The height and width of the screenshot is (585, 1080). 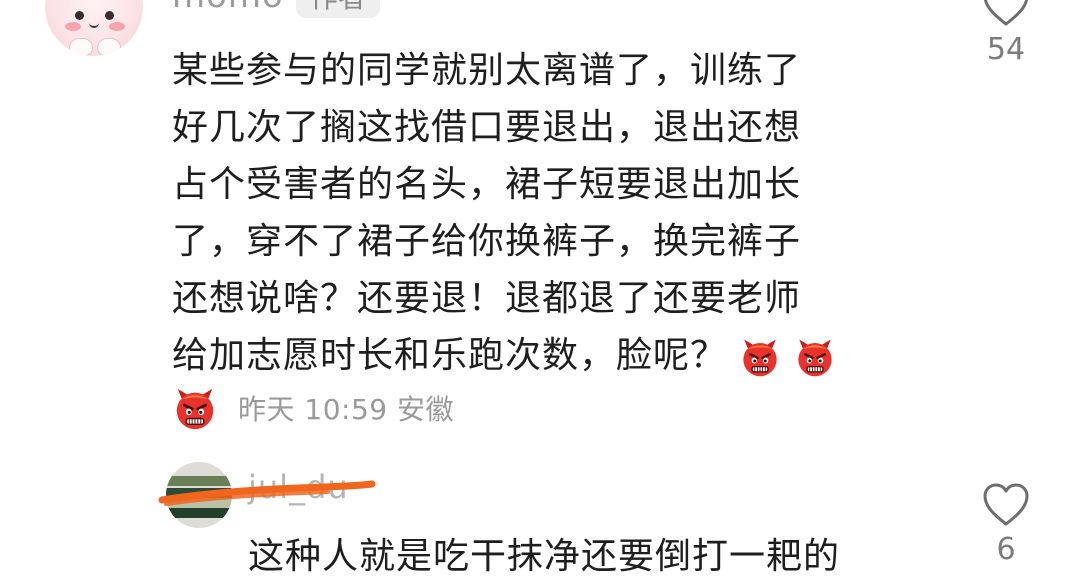 I want to click on author-badge: 作者, so click(x=338, y=9).